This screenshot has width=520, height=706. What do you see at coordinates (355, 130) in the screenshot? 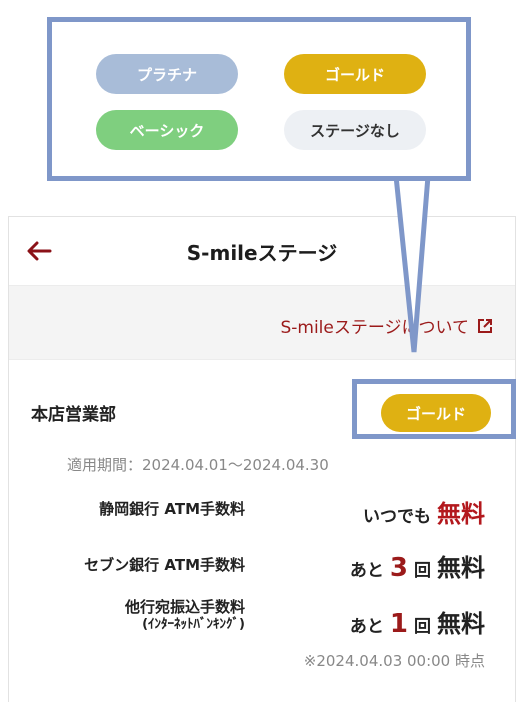
I see `legend-pill-no-stage: ステージなし` at bounding box center [355, 130].